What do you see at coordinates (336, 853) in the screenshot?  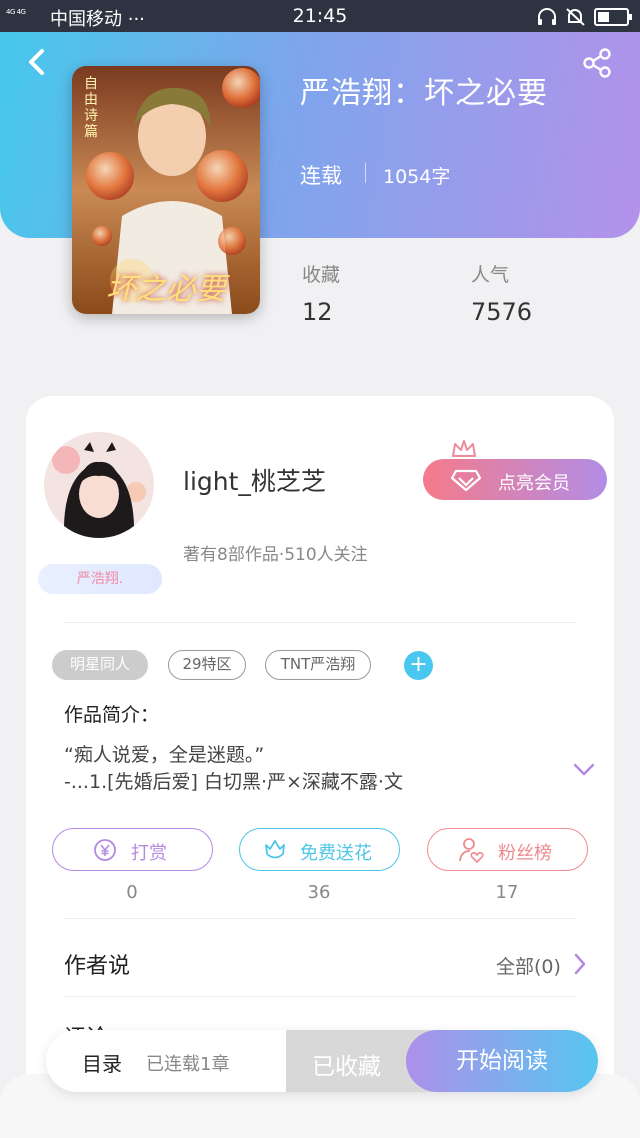 I see `free-flower-label: 免费送花` at bounding box center [336, 853].